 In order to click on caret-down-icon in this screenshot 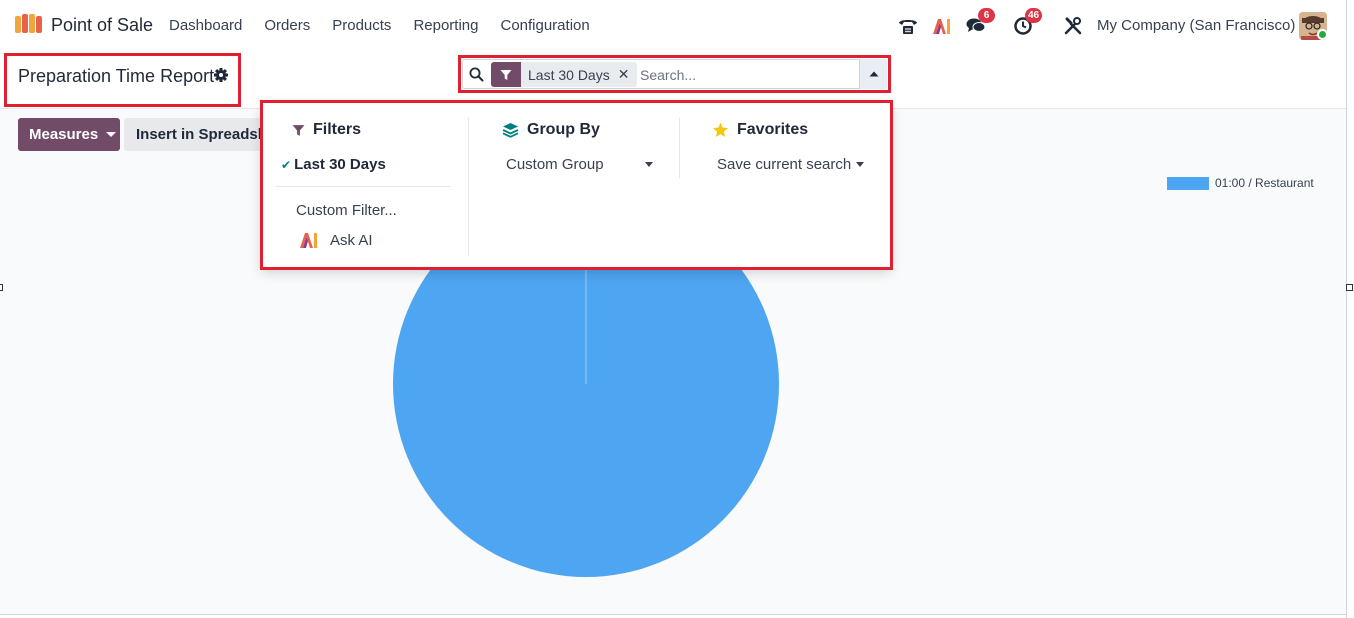, I will do `click(111, 134)`.